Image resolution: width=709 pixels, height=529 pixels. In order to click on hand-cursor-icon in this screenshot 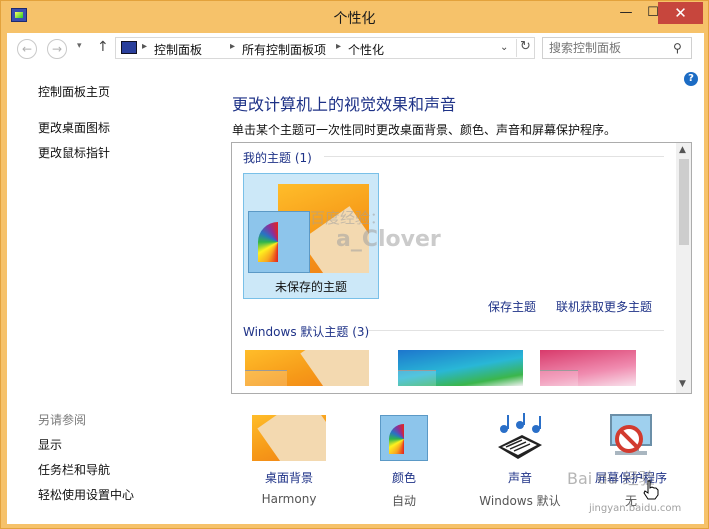, I will do `click(651, 490)`.